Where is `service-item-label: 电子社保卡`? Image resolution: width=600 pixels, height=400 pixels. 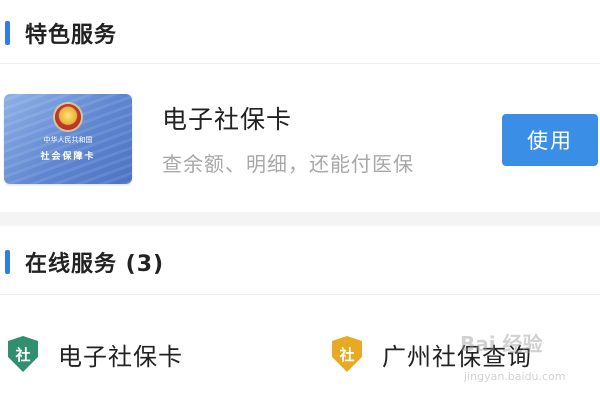
service-item-label: 电子社保卡 is located at coordinates (120, 356).